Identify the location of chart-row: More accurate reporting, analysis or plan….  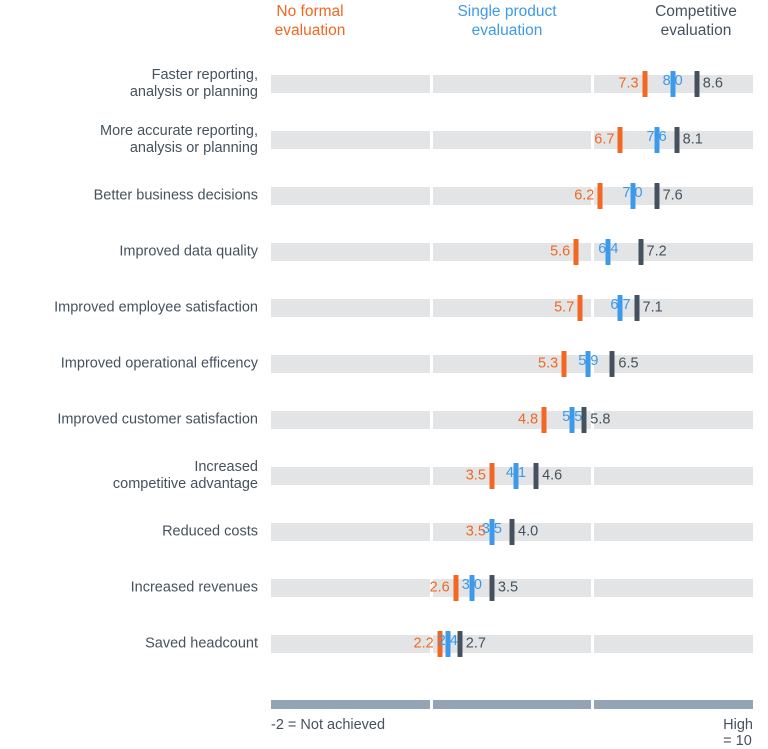
(384, 140).